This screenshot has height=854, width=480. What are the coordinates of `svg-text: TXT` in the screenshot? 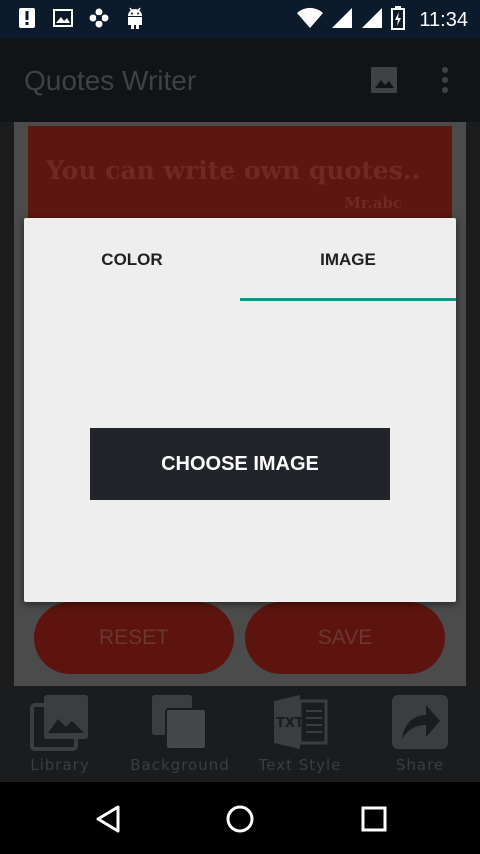 It's located at (290, 723).